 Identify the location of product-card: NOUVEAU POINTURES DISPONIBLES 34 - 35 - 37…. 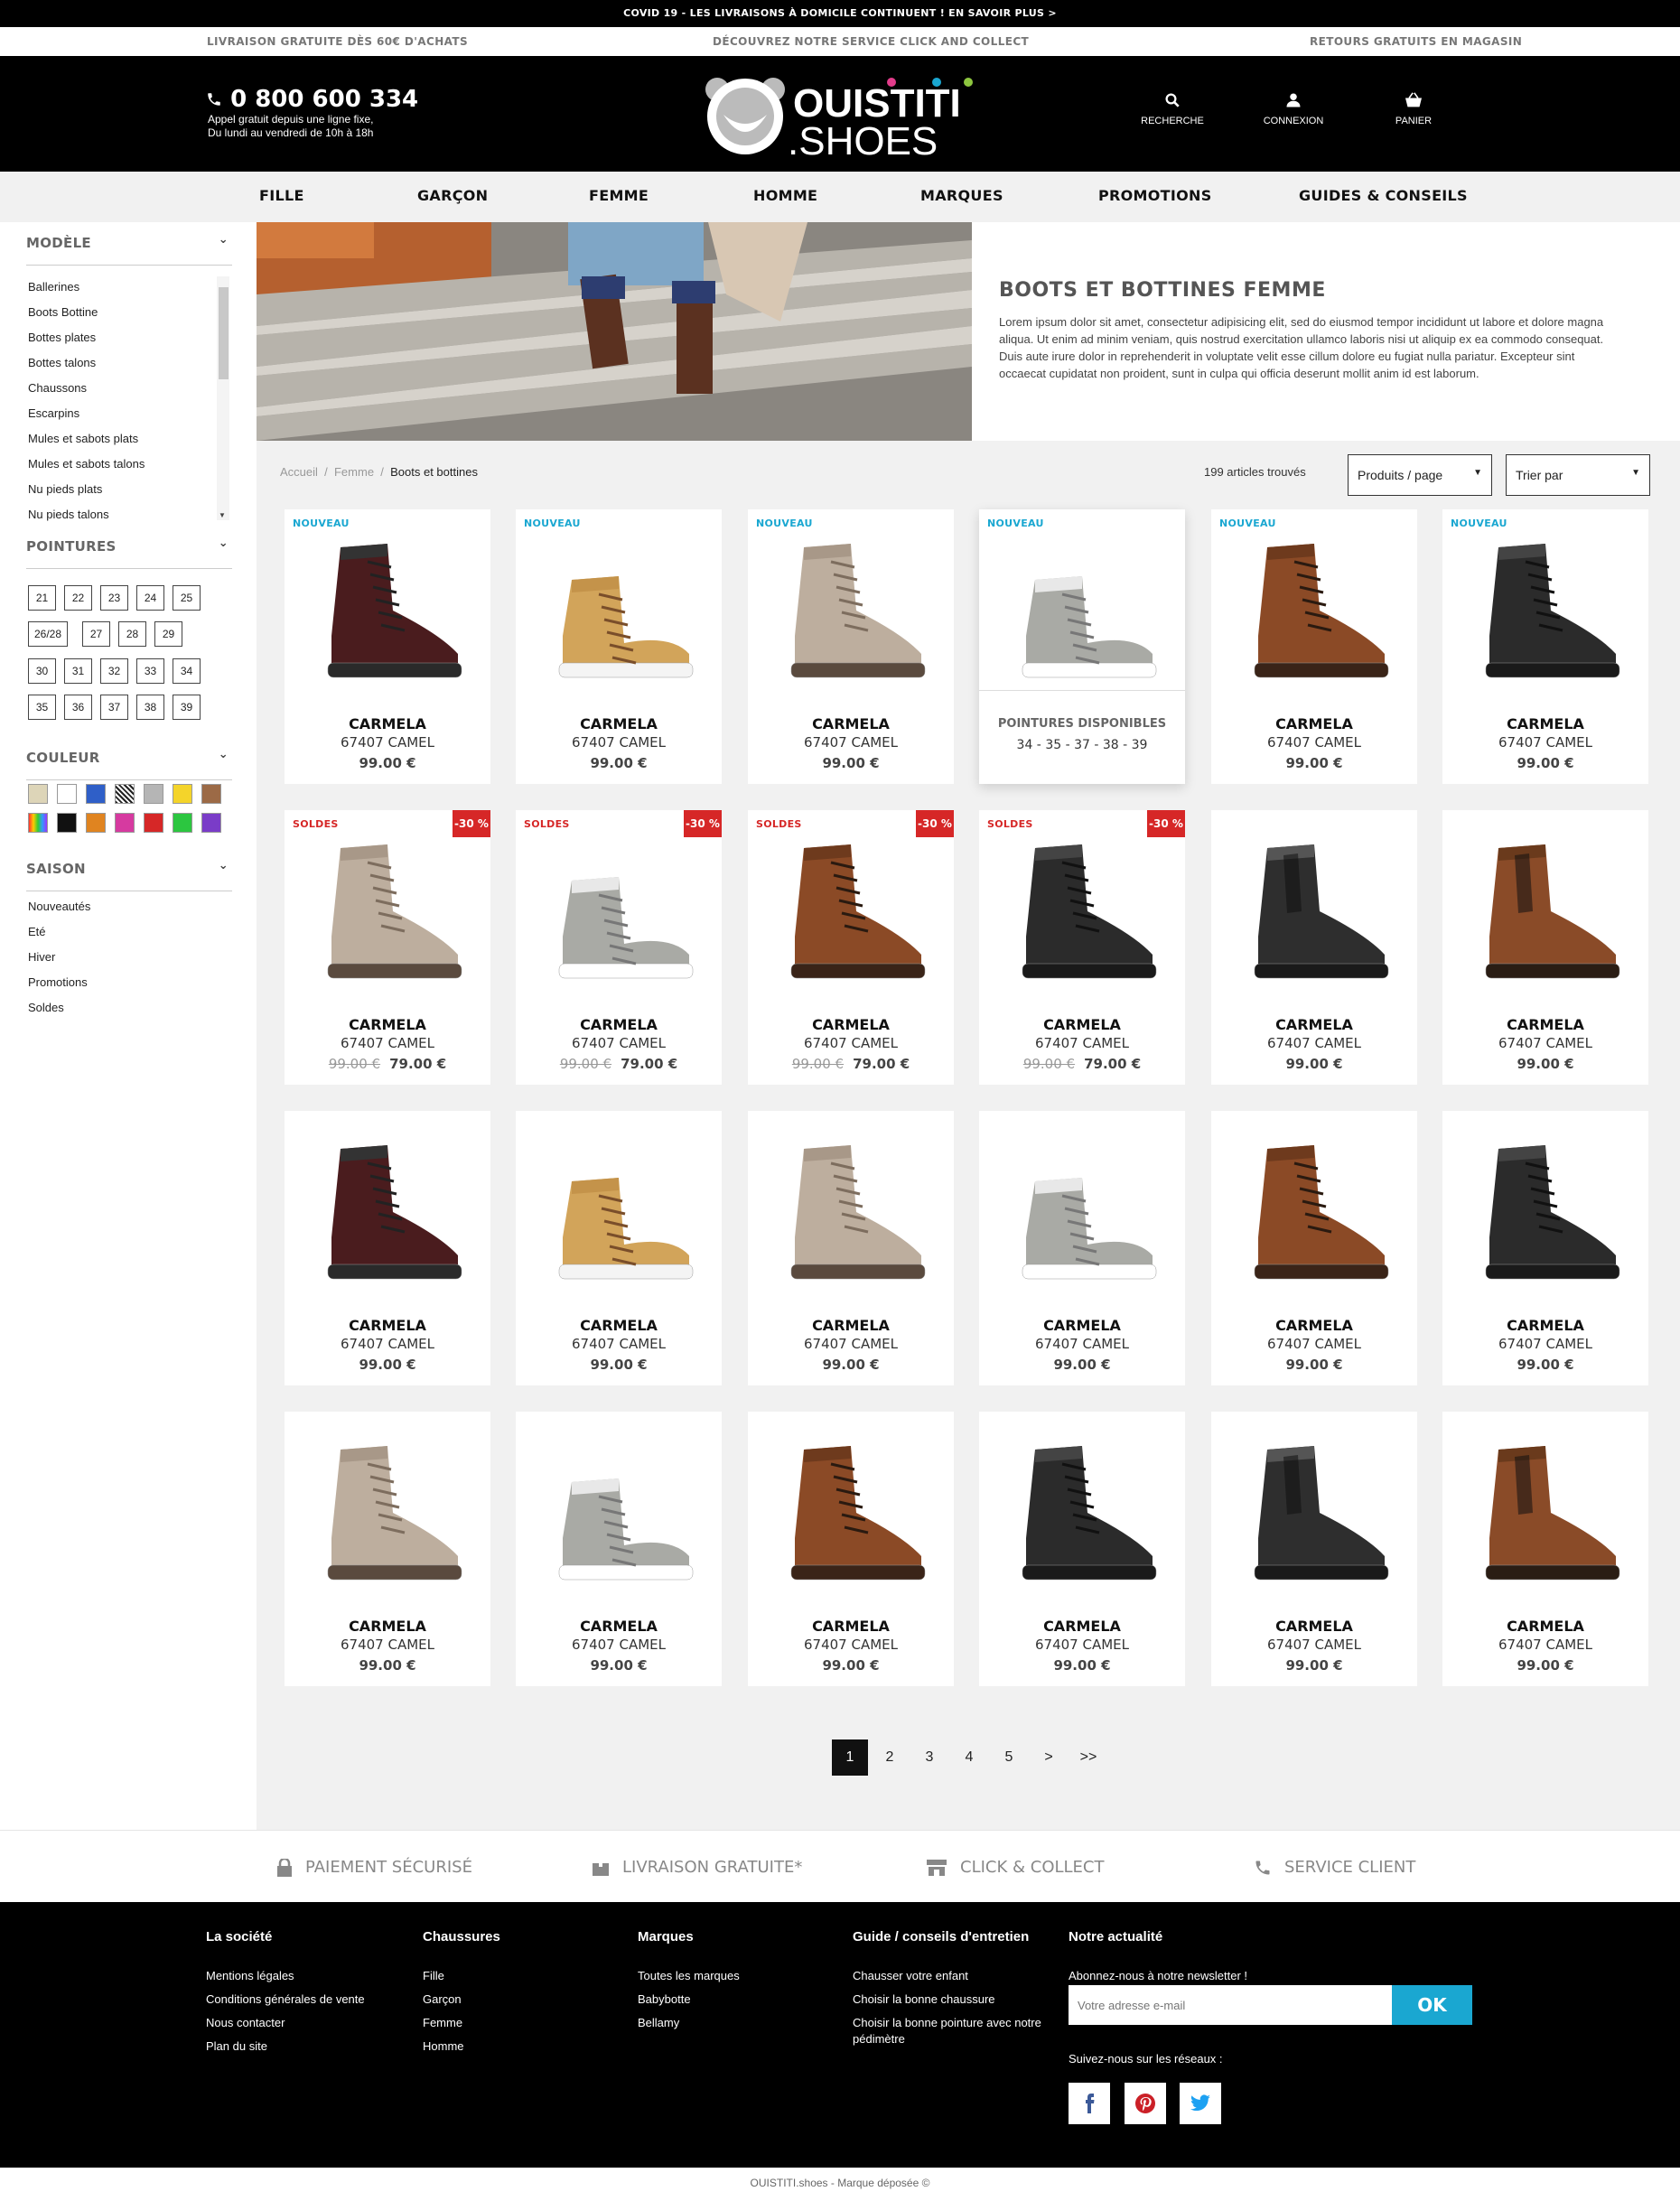
(1082, 646).